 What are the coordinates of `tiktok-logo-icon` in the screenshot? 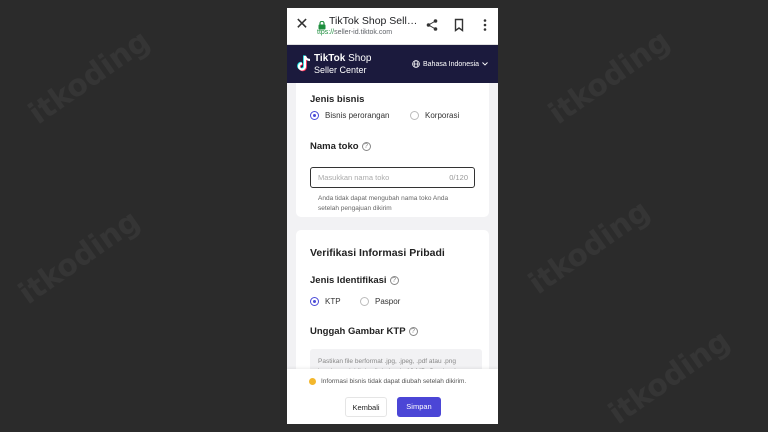 It's located at (304, 63).